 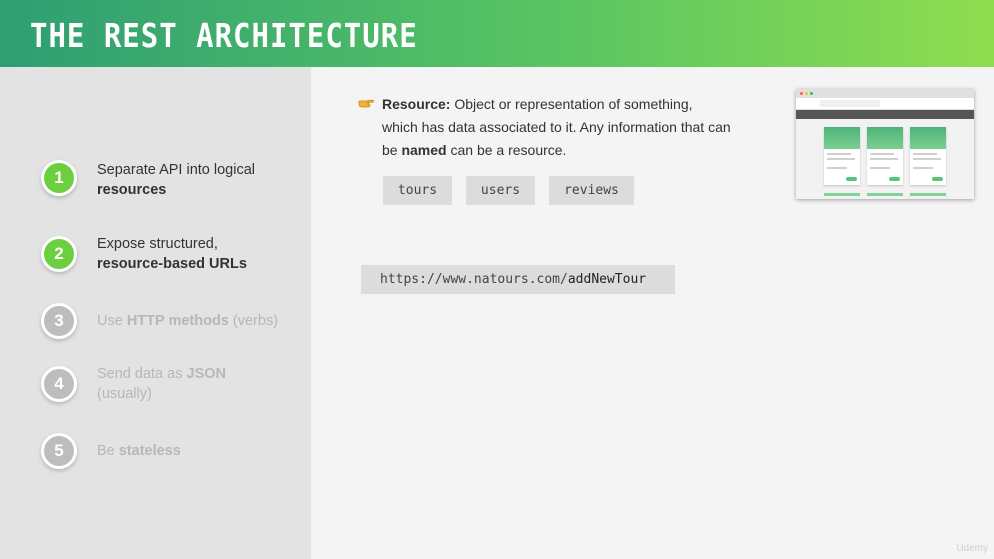 What do you see at coordinates (157, 244) in the screenshot?
I see `step-text-plain: Expose structured,` at bounding box center [157, 244].